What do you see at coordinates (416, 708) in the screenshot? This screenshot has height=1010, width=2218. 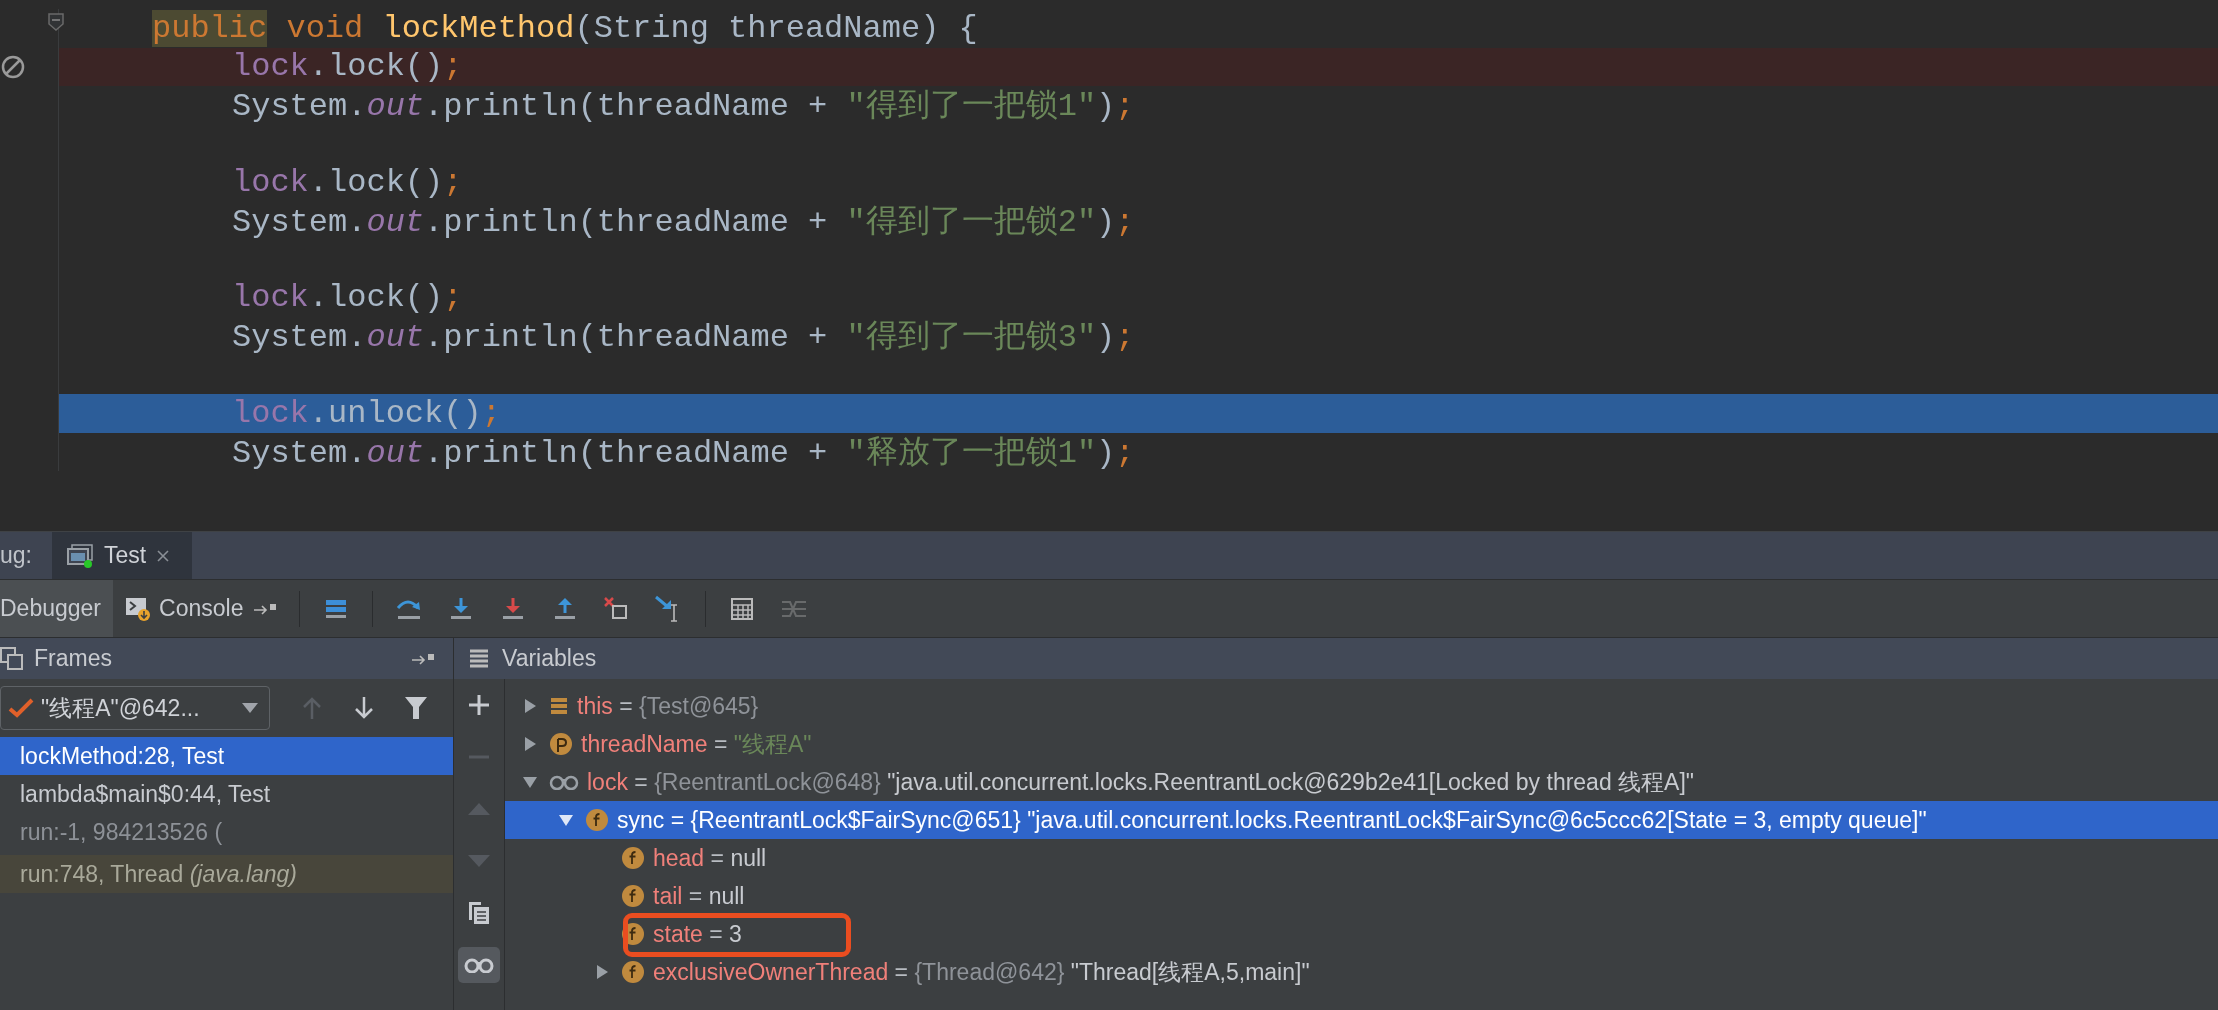 I see `filter-icon` at bounding box center [416, 708].